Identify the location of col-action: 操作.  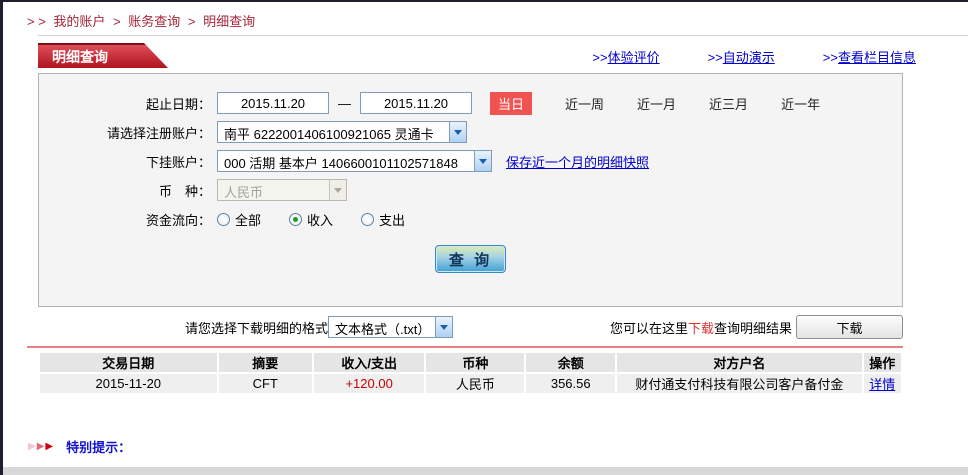
(882, 362).